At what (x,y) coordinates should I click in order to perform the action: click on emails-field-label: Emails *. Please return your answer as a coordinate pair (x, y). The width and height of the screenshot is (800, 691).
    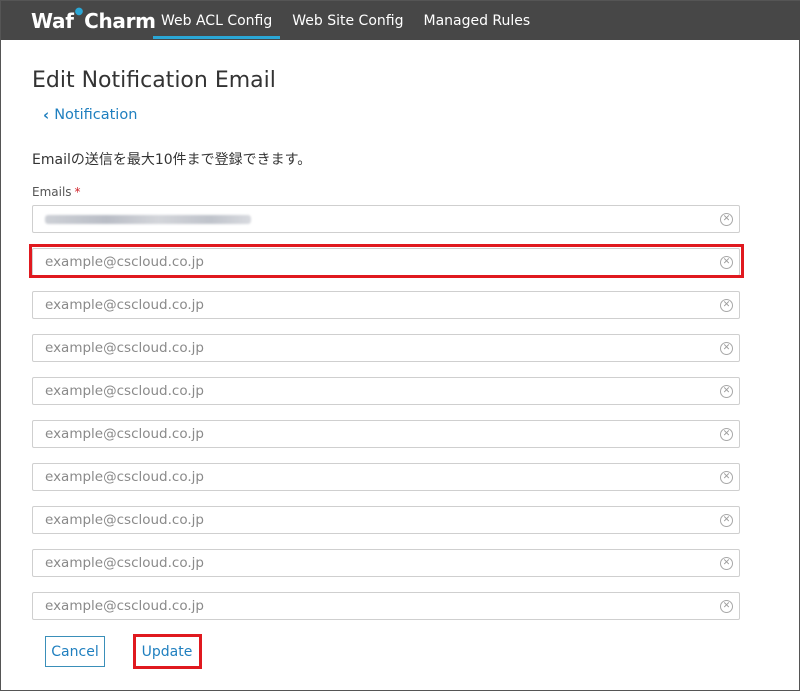
    Looking at the image, I should click on (56, 192).